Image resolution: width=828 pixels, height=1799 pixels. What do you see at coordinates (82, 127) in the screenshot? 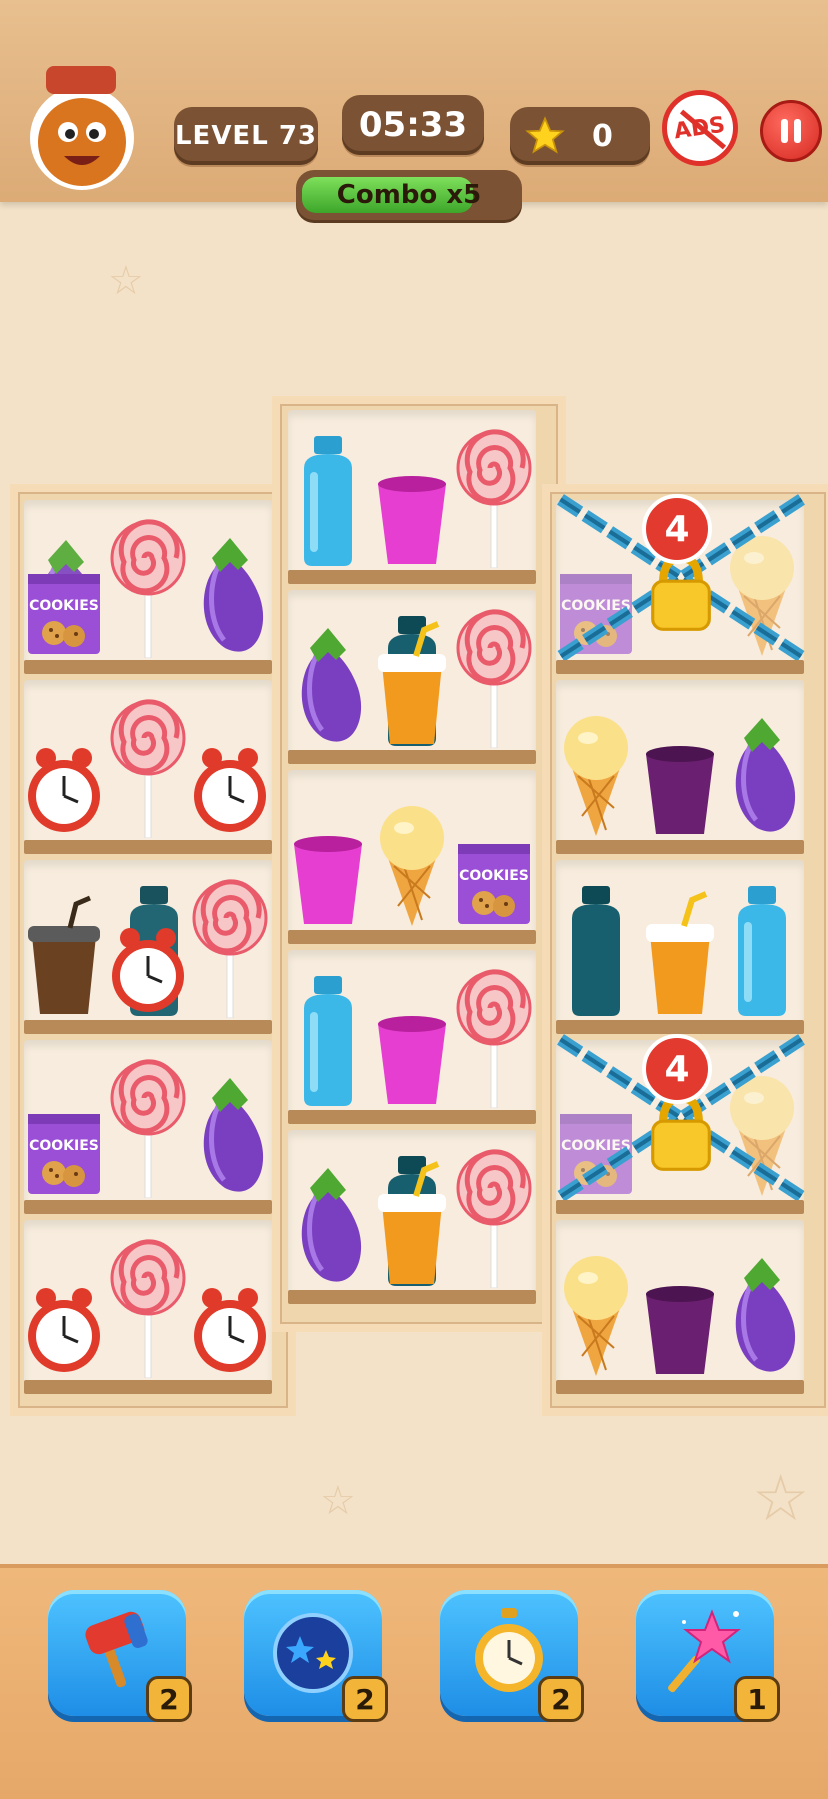
I see `player-avatar` at bounding box center [82, 127].